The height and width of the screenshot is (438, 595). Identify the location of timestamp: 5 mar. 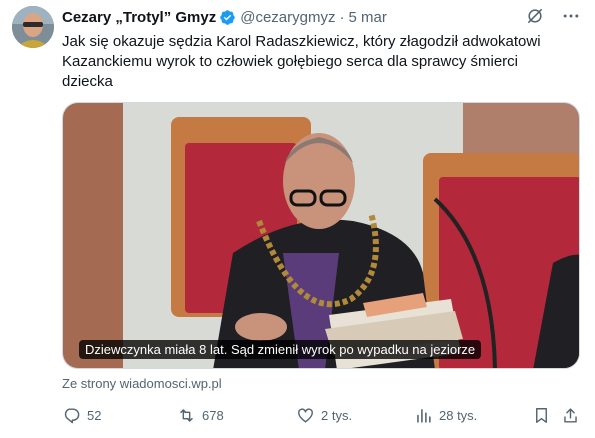
(367, 17).